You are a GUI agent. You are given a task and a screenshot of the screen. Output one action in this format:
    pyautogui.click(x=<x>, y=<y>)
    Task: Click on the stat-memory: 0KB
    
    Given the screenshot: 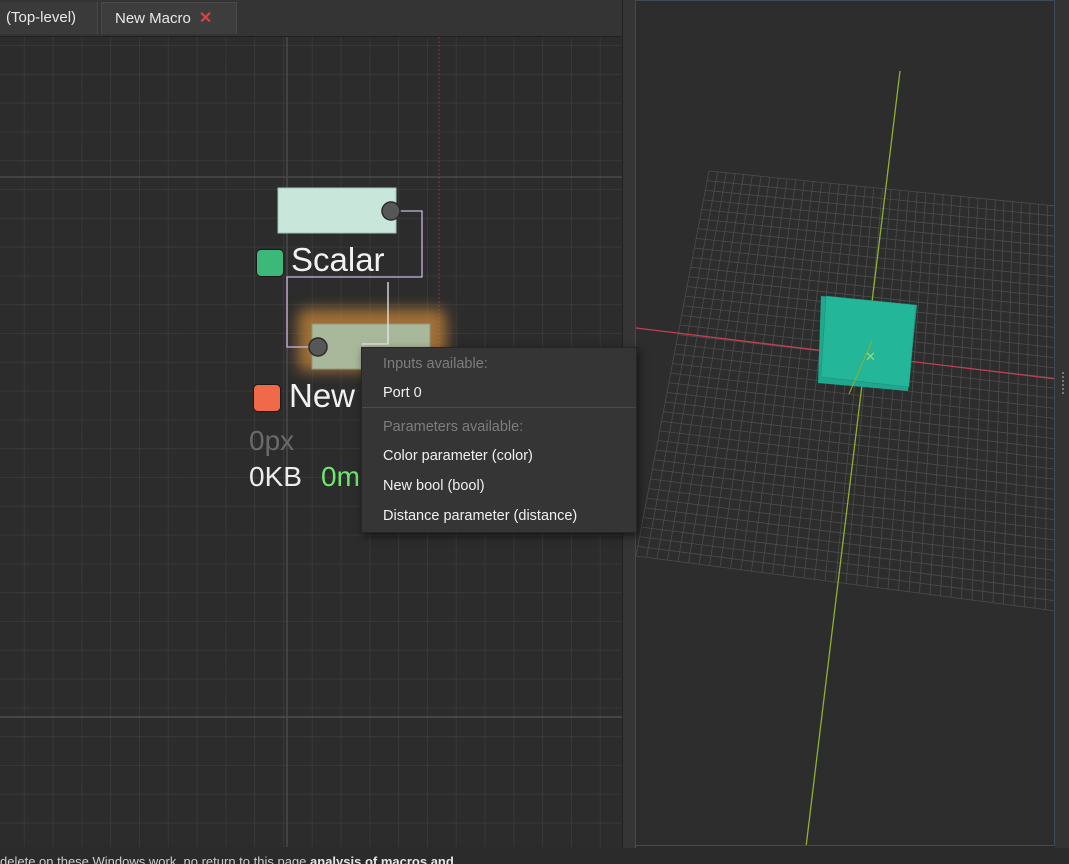 What is the action you would take?
    pyautogui.click(x=275, y=476)
    